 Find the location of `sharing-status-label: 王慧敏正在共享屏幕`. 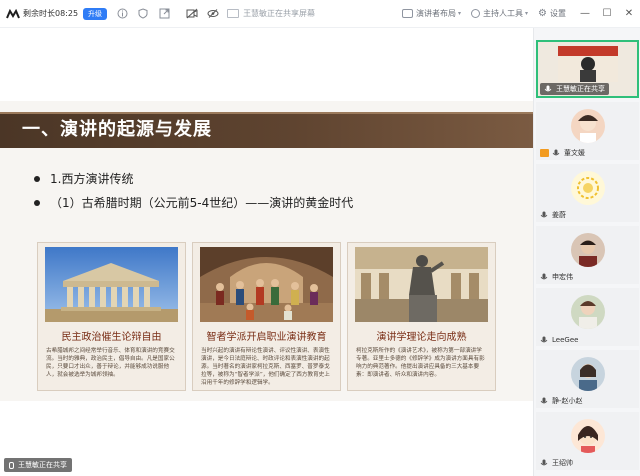

sharing-status-label: 王慧敏正在共享屏幕 is located at coordinates (279, 13).